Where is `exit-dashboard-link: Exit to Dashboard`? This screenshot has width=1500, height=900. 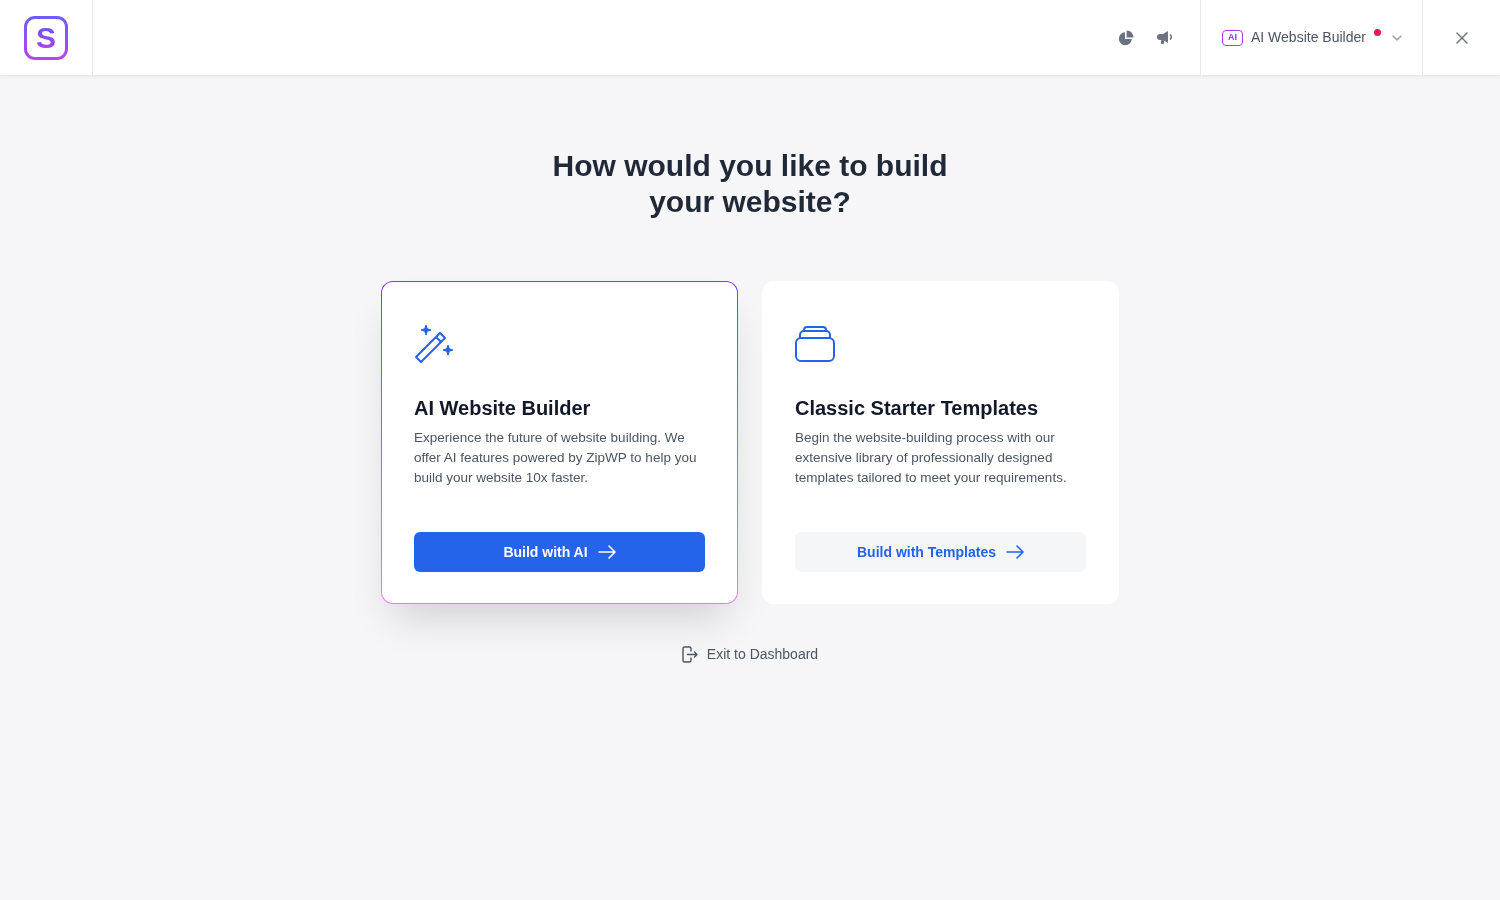
exit-dashboard-link: Exit to Dashboard is located at coordinates (750, 654).